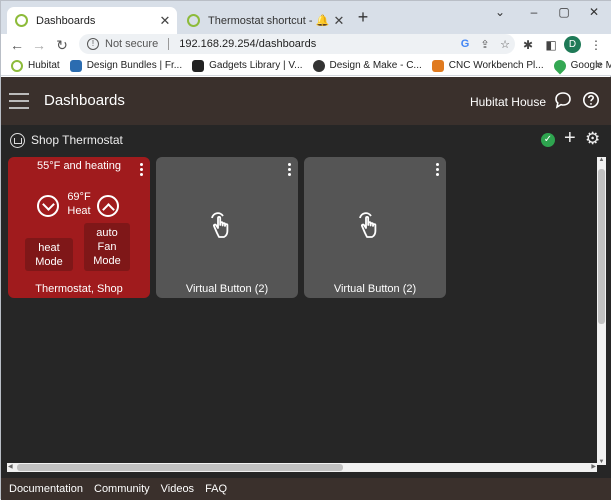  Describe the element at coordinates (122, 489) in the screenshot. I see `footer-link-community: Community` at that location.